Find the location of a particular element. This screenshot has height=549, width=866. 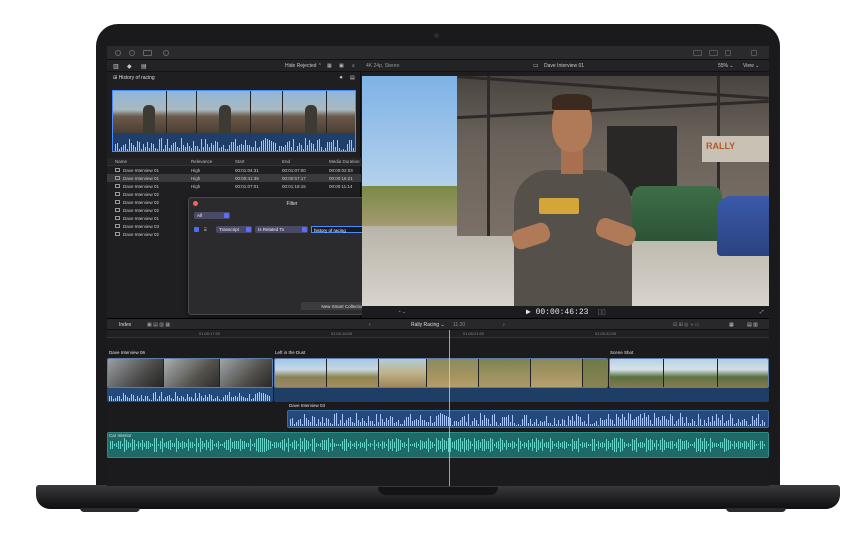

col-end: End is located at coordinates (286, 161).